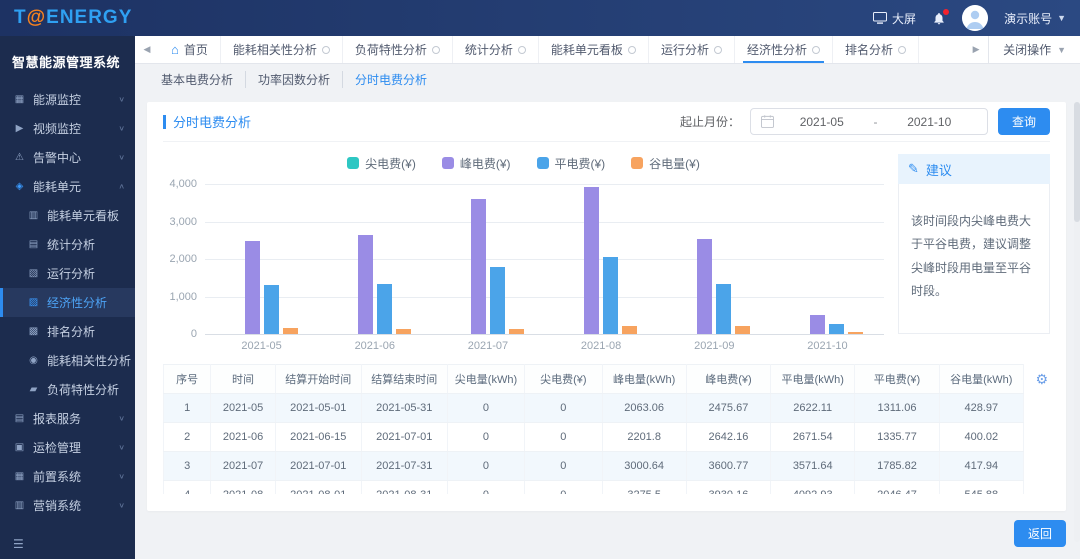  Describe the element at coordinates (743, 329) in the screenshot. I see `bar-谷电量(¥)-2021-09` at that location.